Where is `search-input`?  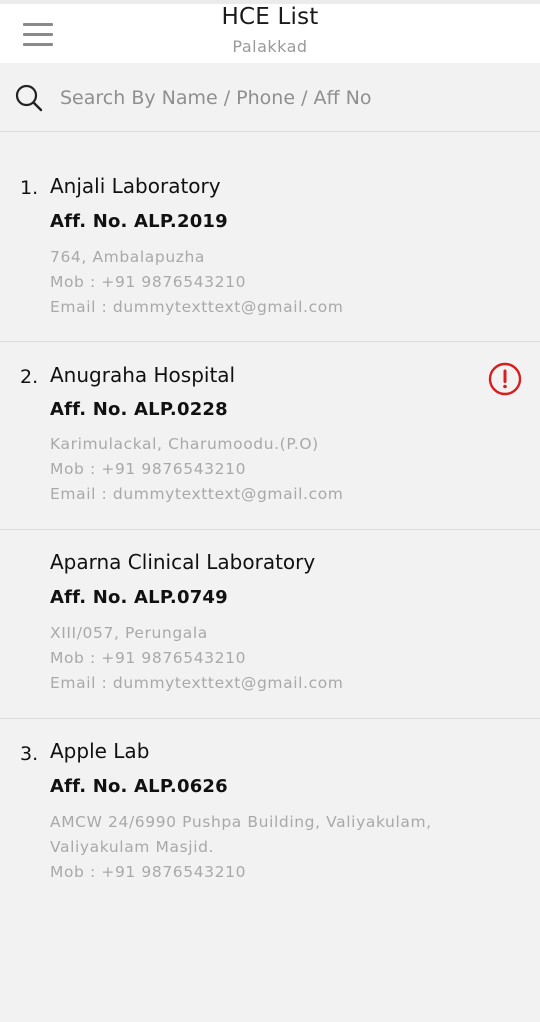 search-input is located at coordinates (290, 98).